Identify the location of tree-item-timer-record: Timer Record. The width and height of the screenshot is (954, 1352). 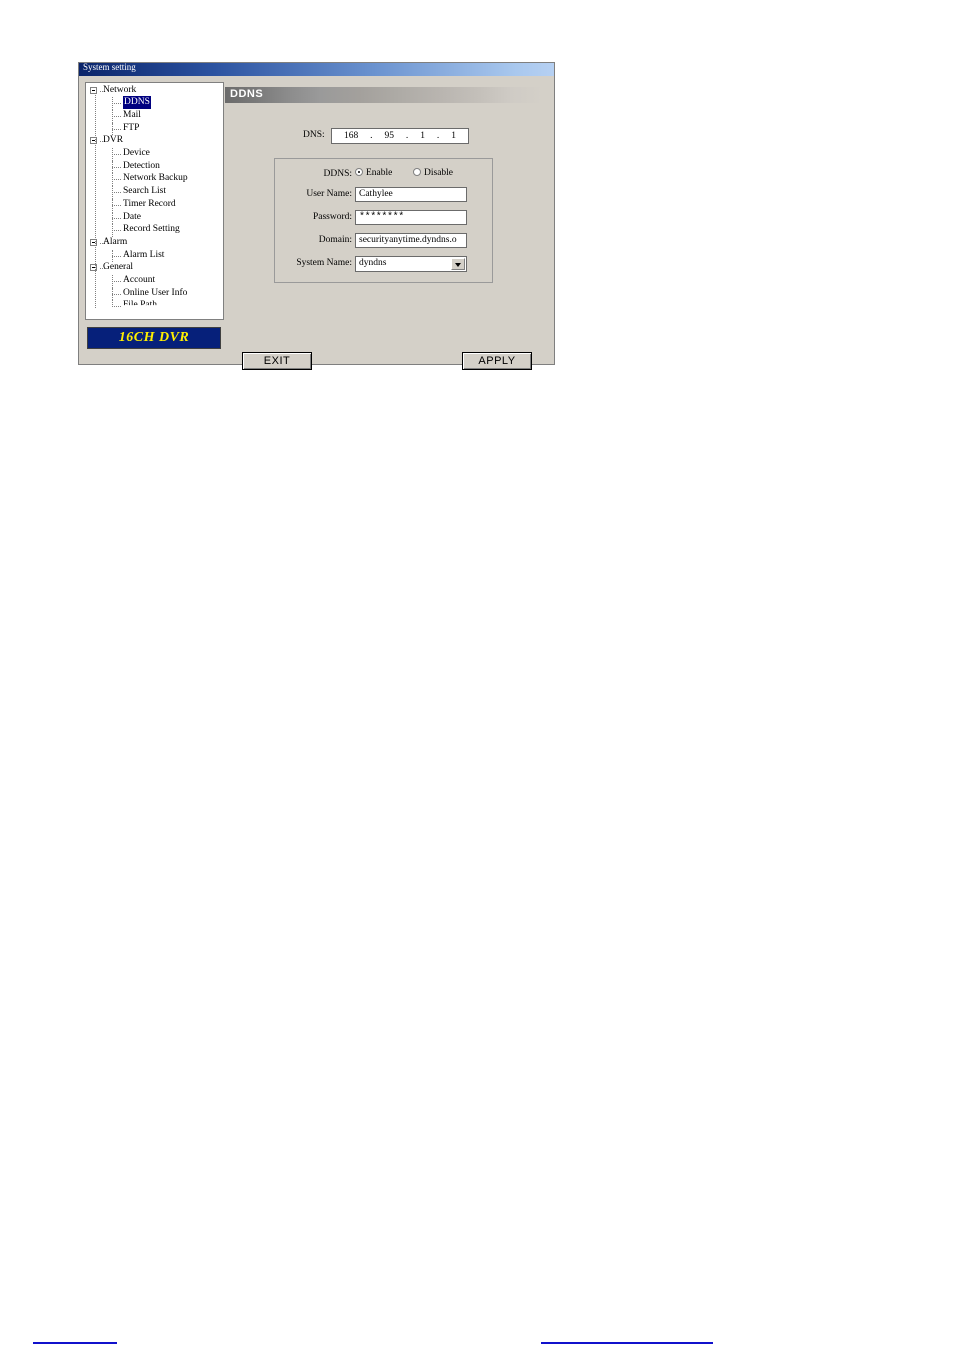
(154, 205).